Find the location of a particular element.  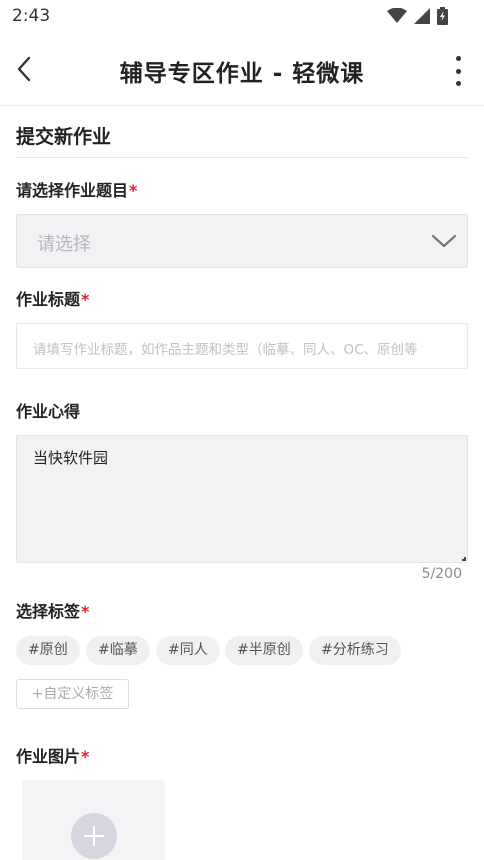

more-menu-button is located at coordinates (458, 71).